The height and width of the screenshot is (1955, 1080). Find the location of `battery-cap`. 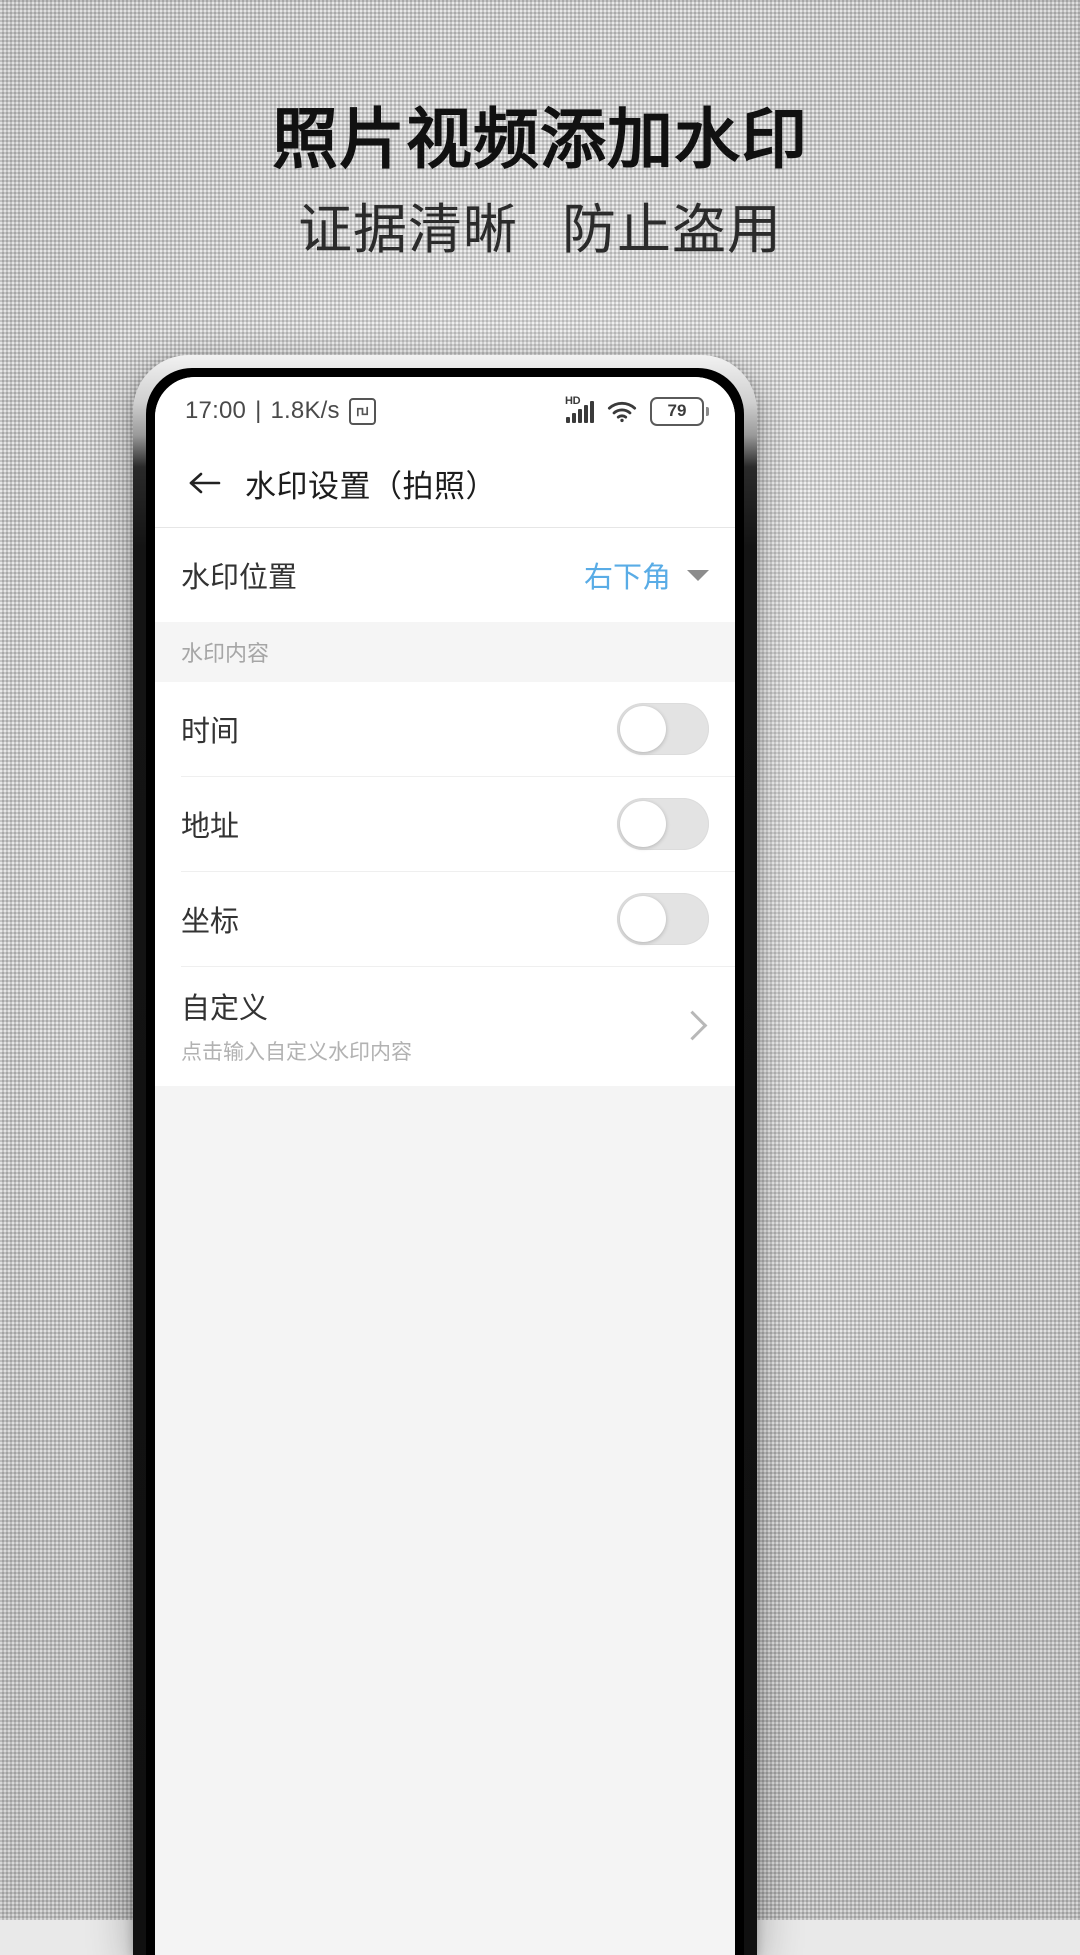

battery-cap is located at coordinates (707, 411).